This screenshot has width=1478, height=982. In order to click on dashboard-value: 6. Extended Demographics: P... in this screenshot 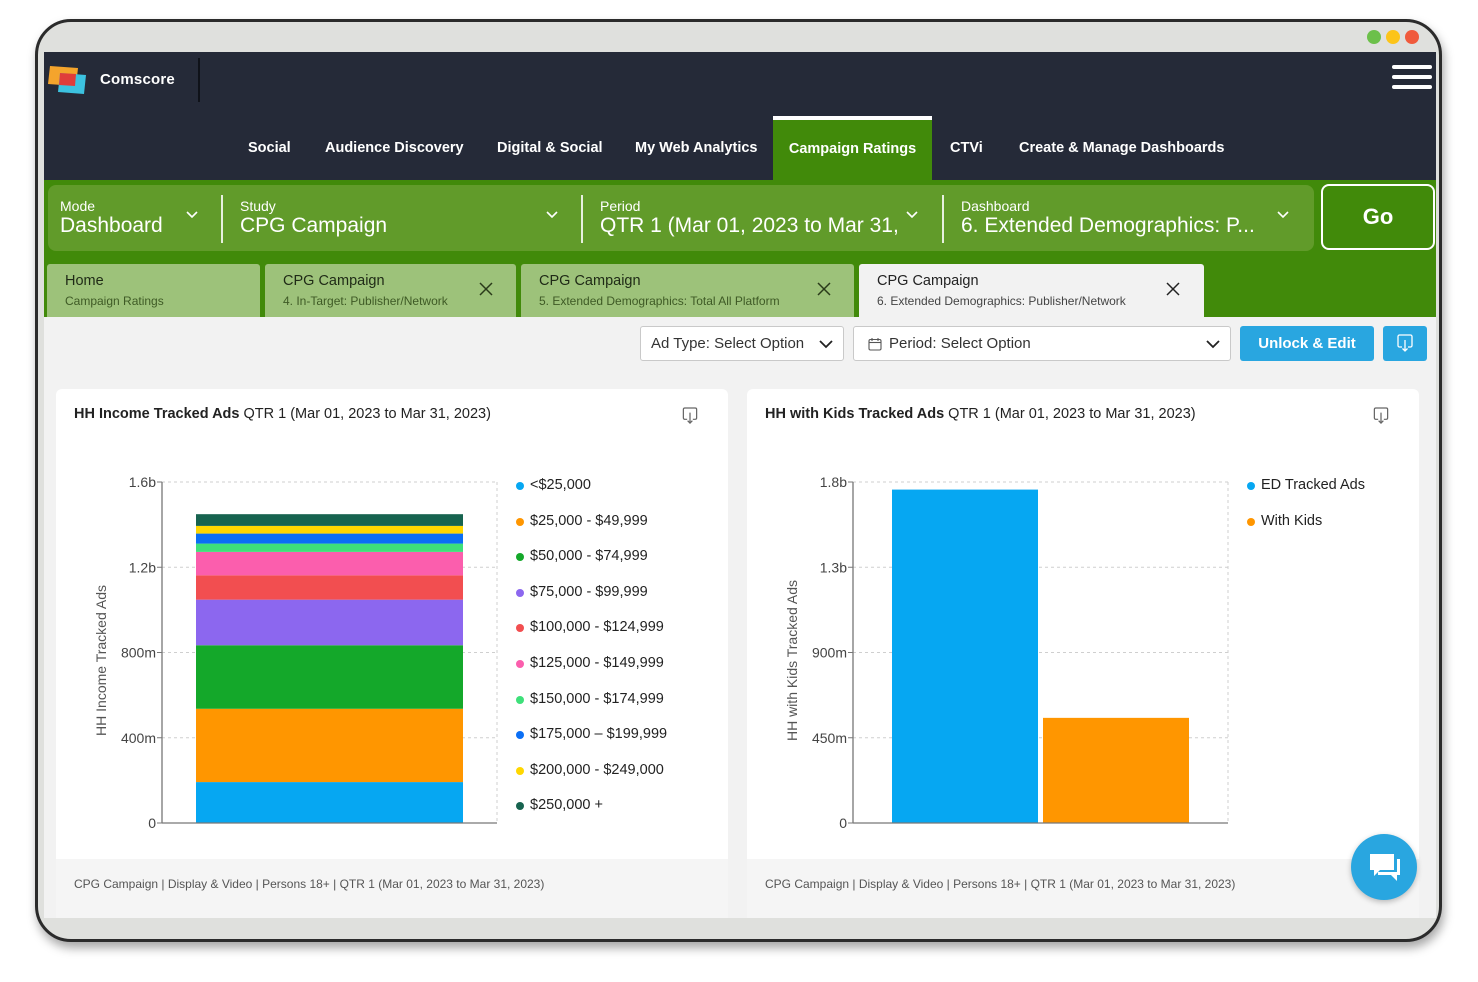, I will do `click(1108, 225)`.